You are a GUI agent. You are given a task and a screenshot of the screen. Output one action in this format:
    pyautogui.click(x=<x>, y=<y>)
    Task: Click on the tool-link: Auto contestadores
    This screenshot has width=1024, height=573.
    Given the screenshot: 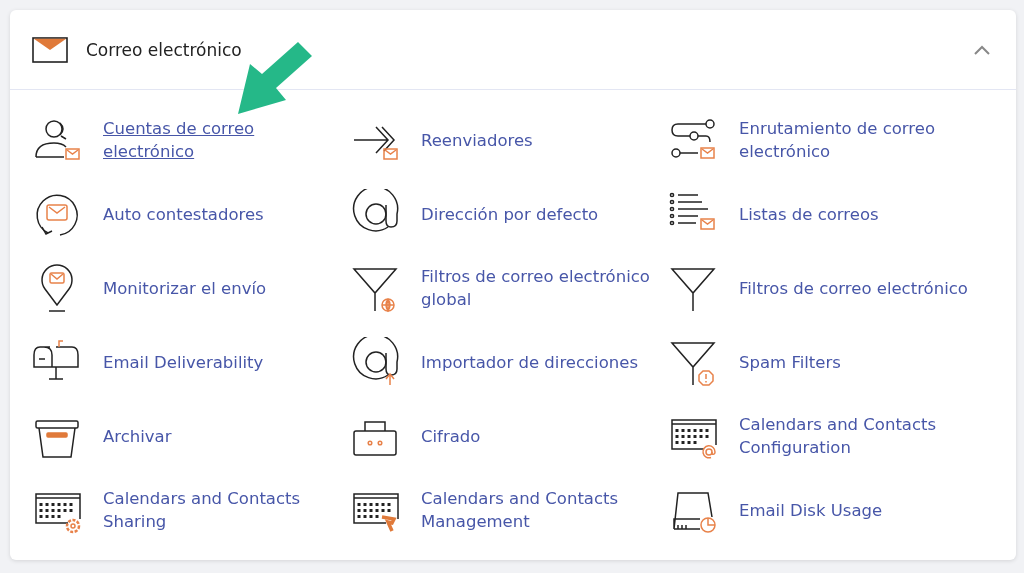 What is the action you would take?
    pyautogui.click(x=183, y=214)
    